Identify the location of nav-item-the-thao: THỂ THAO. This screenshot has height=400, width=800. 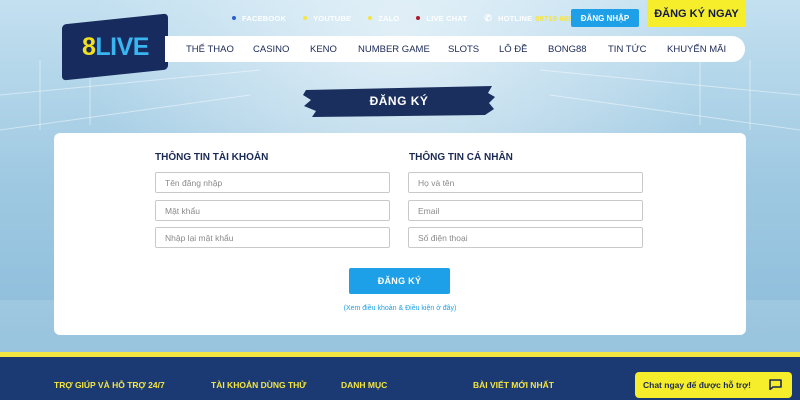
(210, 49).